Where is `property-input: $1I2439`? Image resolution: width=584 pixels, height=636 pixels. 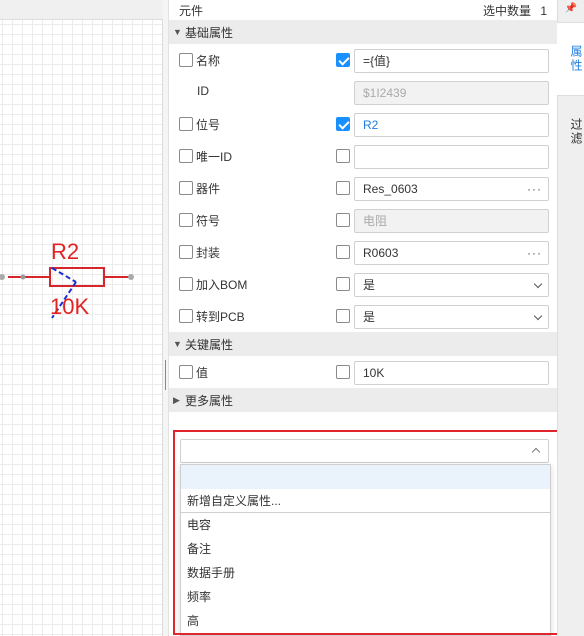
property-input: $1I2439 is located at coordinates (451, 93).